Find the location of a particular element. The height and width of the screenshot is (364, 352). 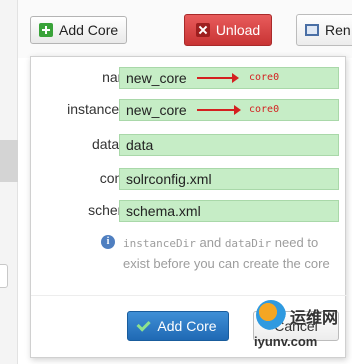

add-core-toolbar-label: Add Core is located at coordinates (89, 30).